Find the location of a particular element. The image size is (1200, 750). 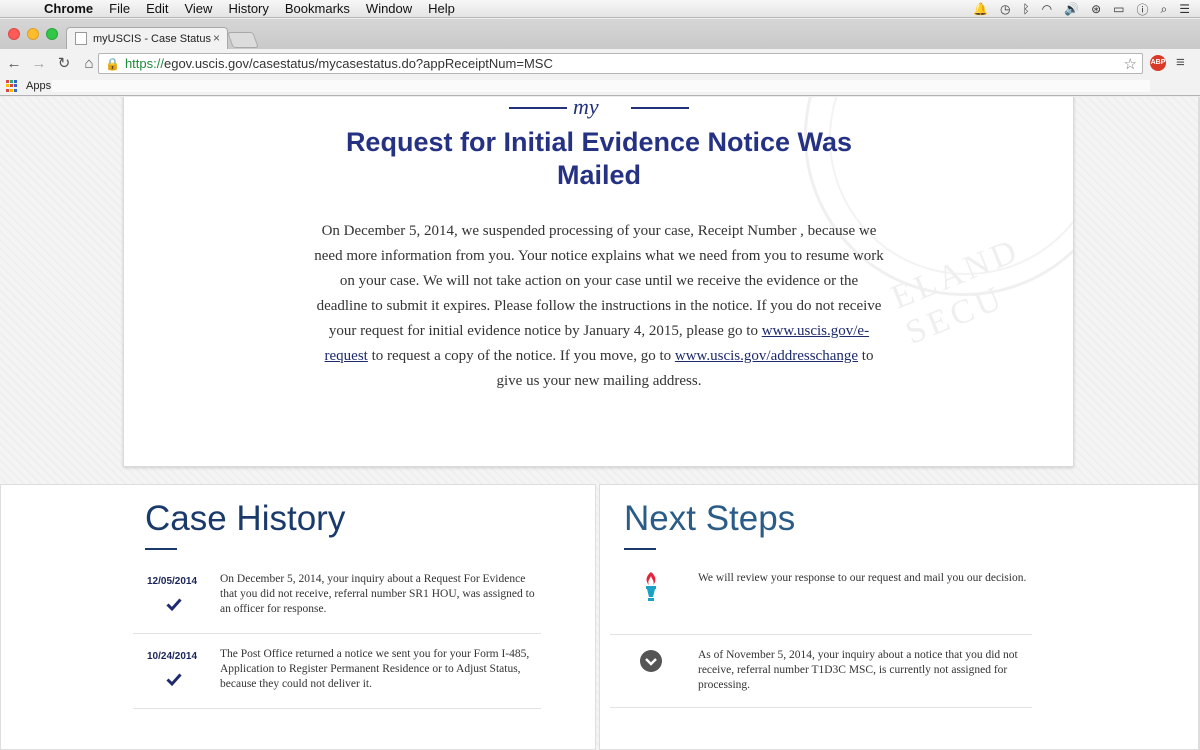

bookmark-star-icon: ☆ is located at coordinates (1130, 64).